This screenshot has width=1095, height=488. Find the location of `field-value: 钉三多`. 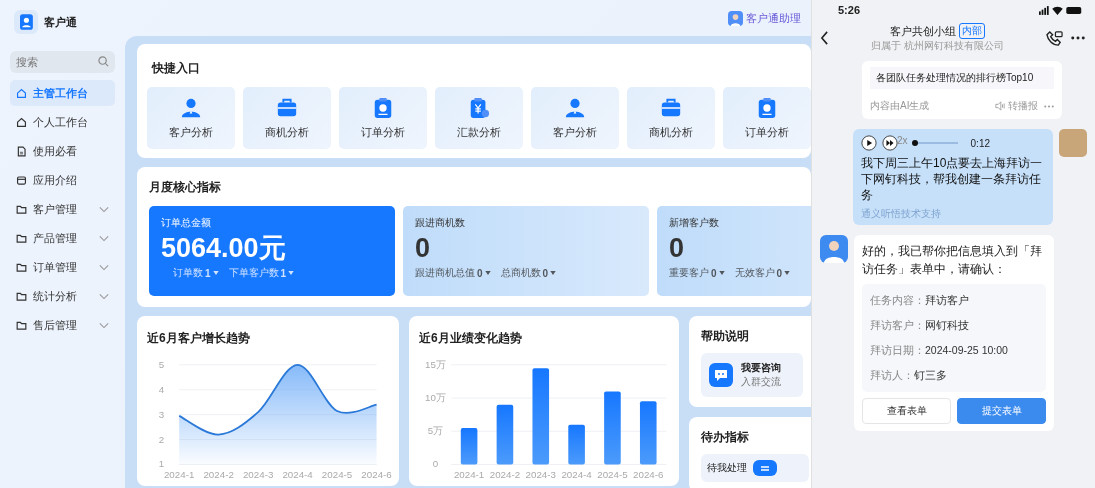

field-value: 钉三多 is located at coordinates (930, 375).